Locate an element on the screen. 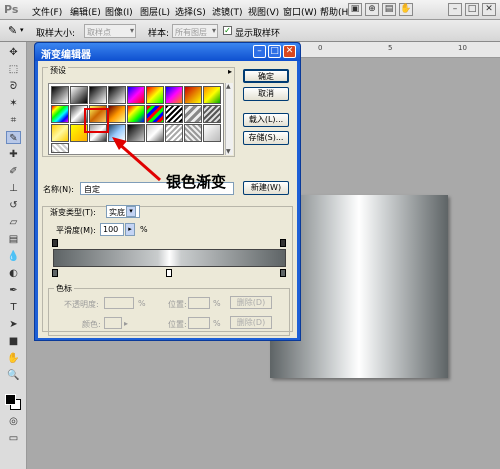 Image resolution: width=500 pixels, height=469 pixels. annotation-text: 银色渐变 is located at coordinates (196, 182).